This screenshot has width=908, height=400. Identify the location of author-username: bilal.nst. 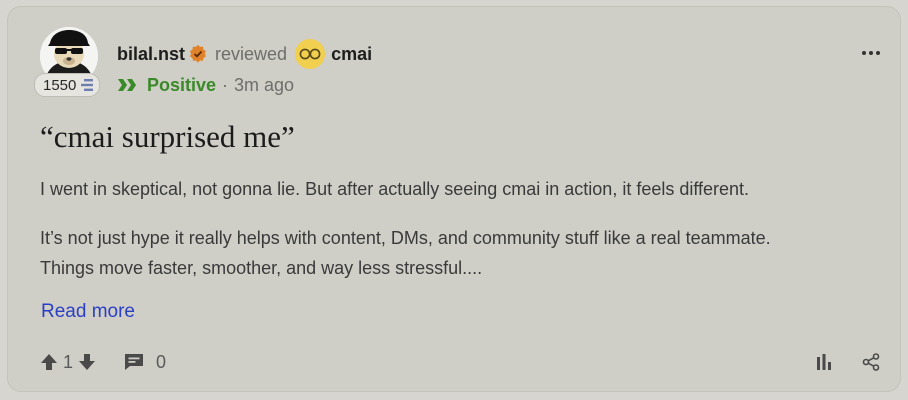
(151, 54).